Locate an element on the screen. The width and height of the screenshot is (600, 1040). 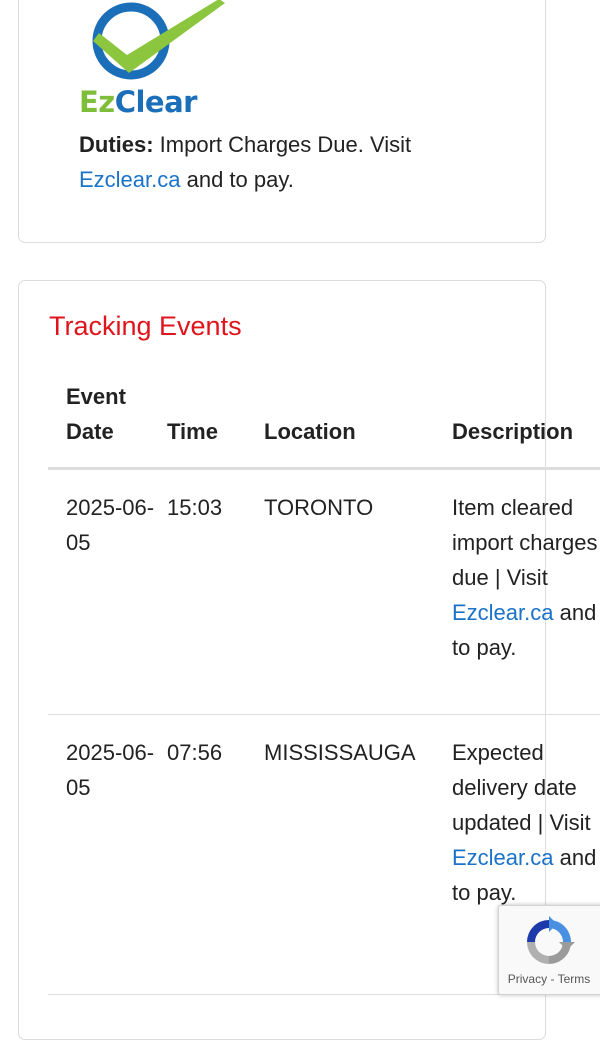
logo-ez-text: Ez is located at coordinates (97, 102).